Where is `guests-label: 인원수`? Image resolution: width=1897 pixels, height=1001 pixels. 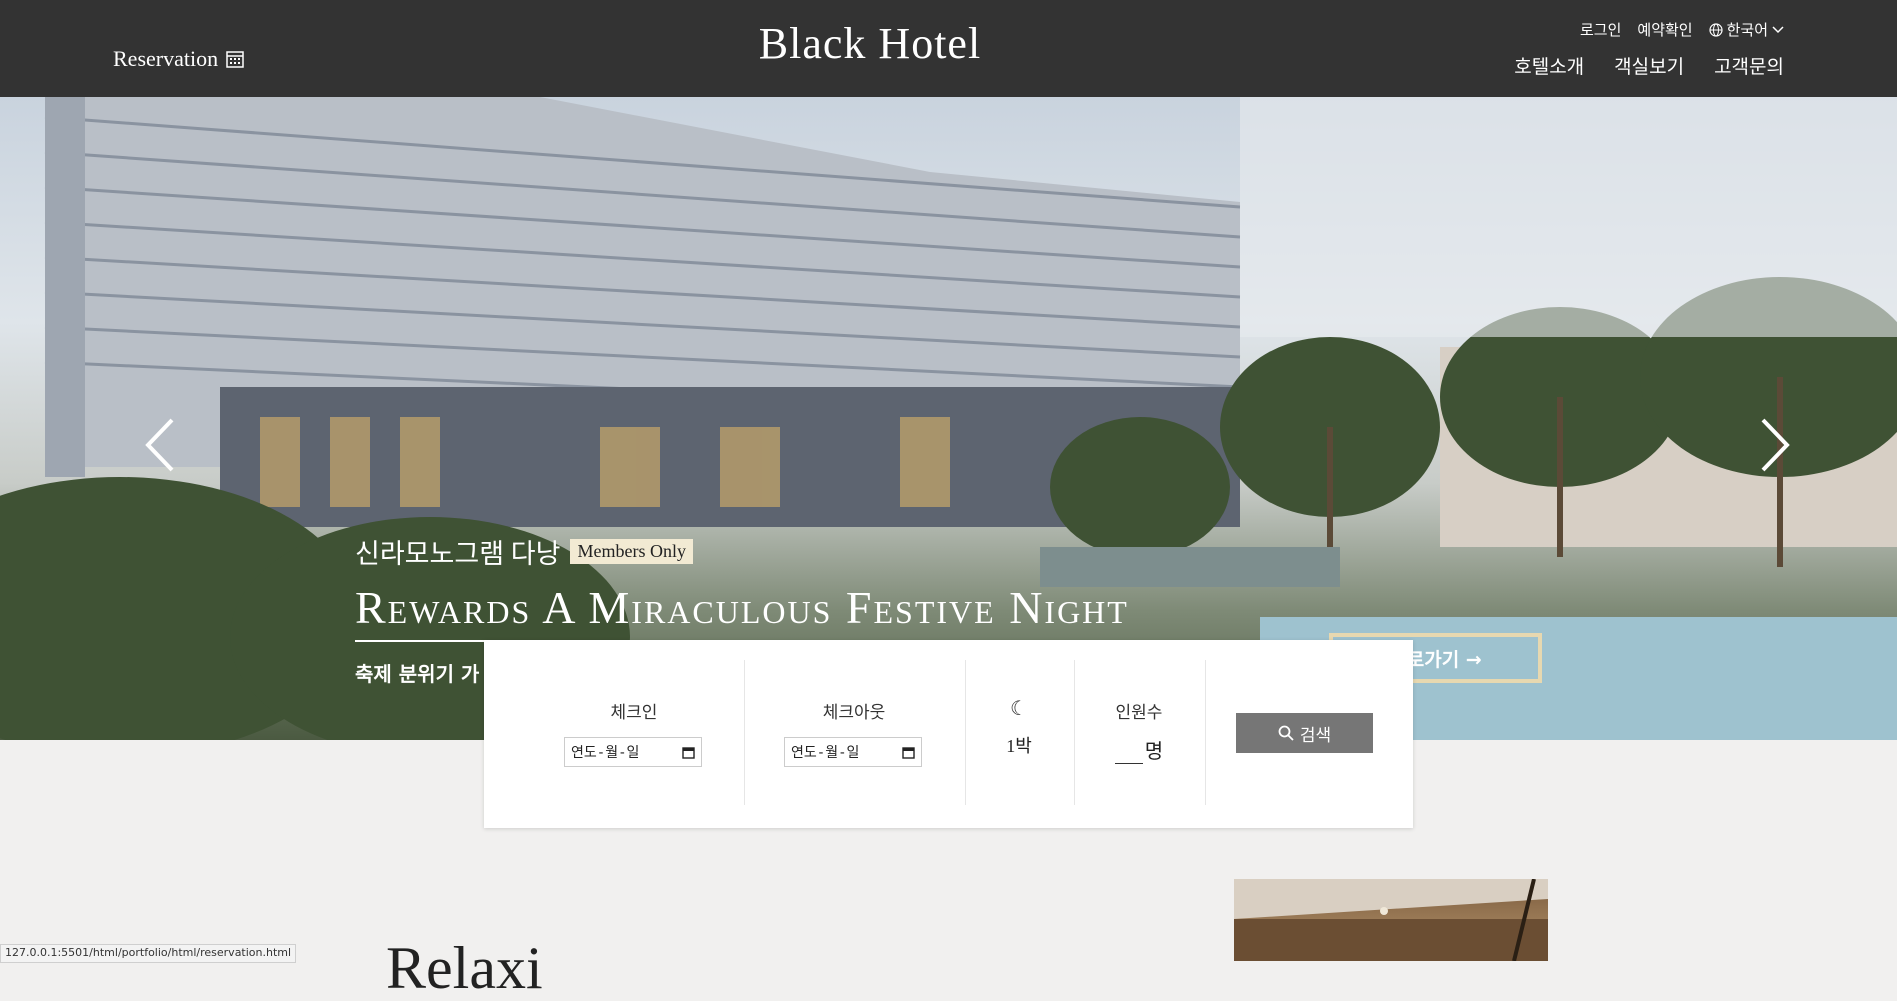 guests-label: 인원수 is located at coordinates (1139, 713).